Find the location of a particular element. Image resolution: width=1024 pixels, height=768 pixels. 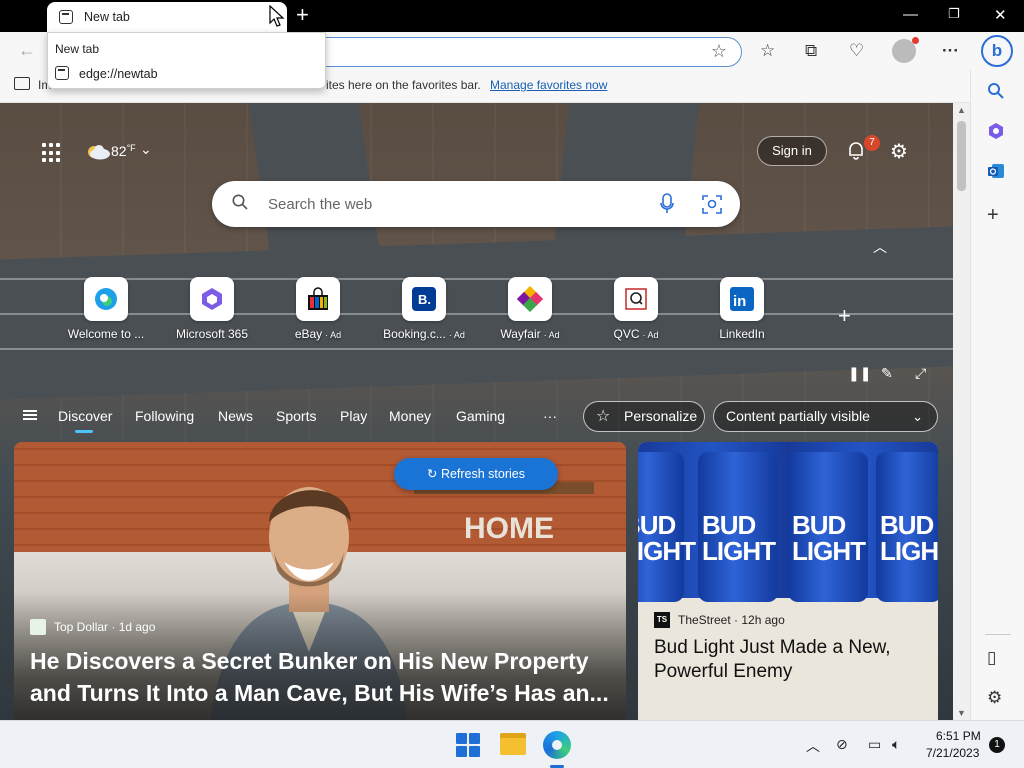

quick-link-booking: B. Booking.c... · Ad is located at coordinates (424, 309).